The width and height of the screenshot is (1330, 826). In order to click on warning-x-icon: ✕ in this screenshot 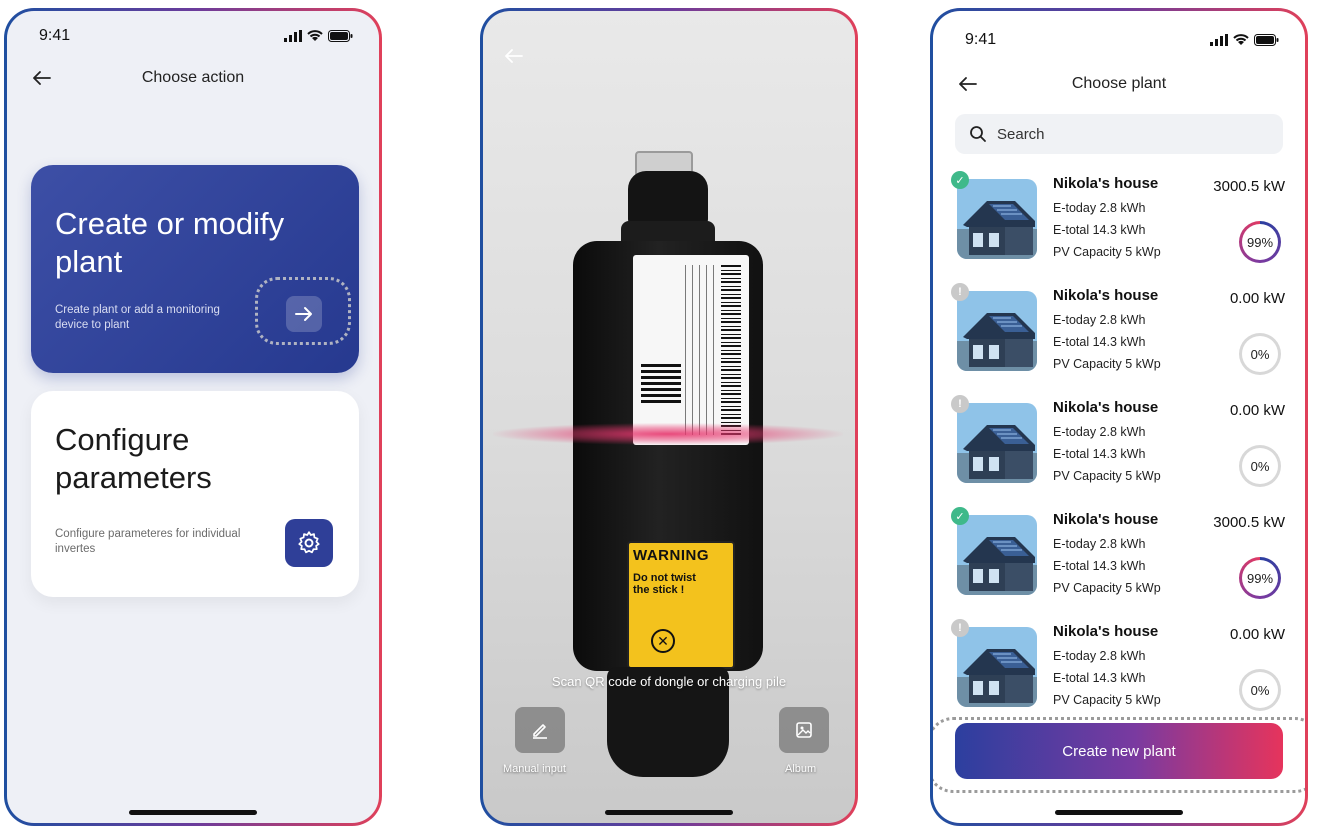, I will do `click(663, 641)`.